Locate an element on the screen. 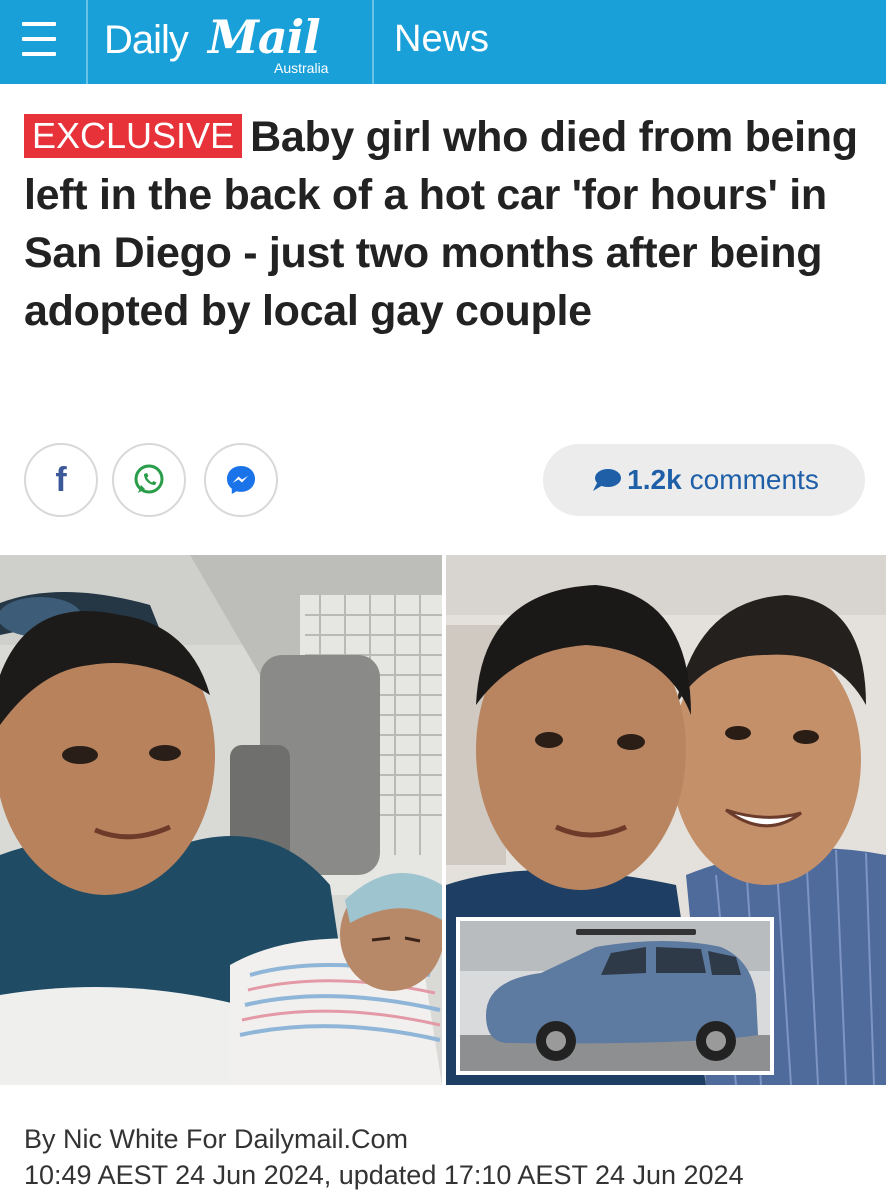 Image resolution: width=886 pixels, height=1200 pixels. exclusive-badge: EXCLUSIVE is located at coordinates (133, 136).